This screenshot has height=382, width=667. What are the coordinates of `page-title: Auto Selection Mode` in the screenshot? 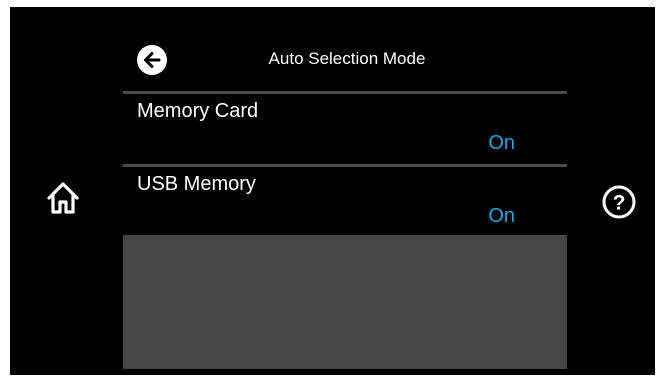 It's located at (347, 58).